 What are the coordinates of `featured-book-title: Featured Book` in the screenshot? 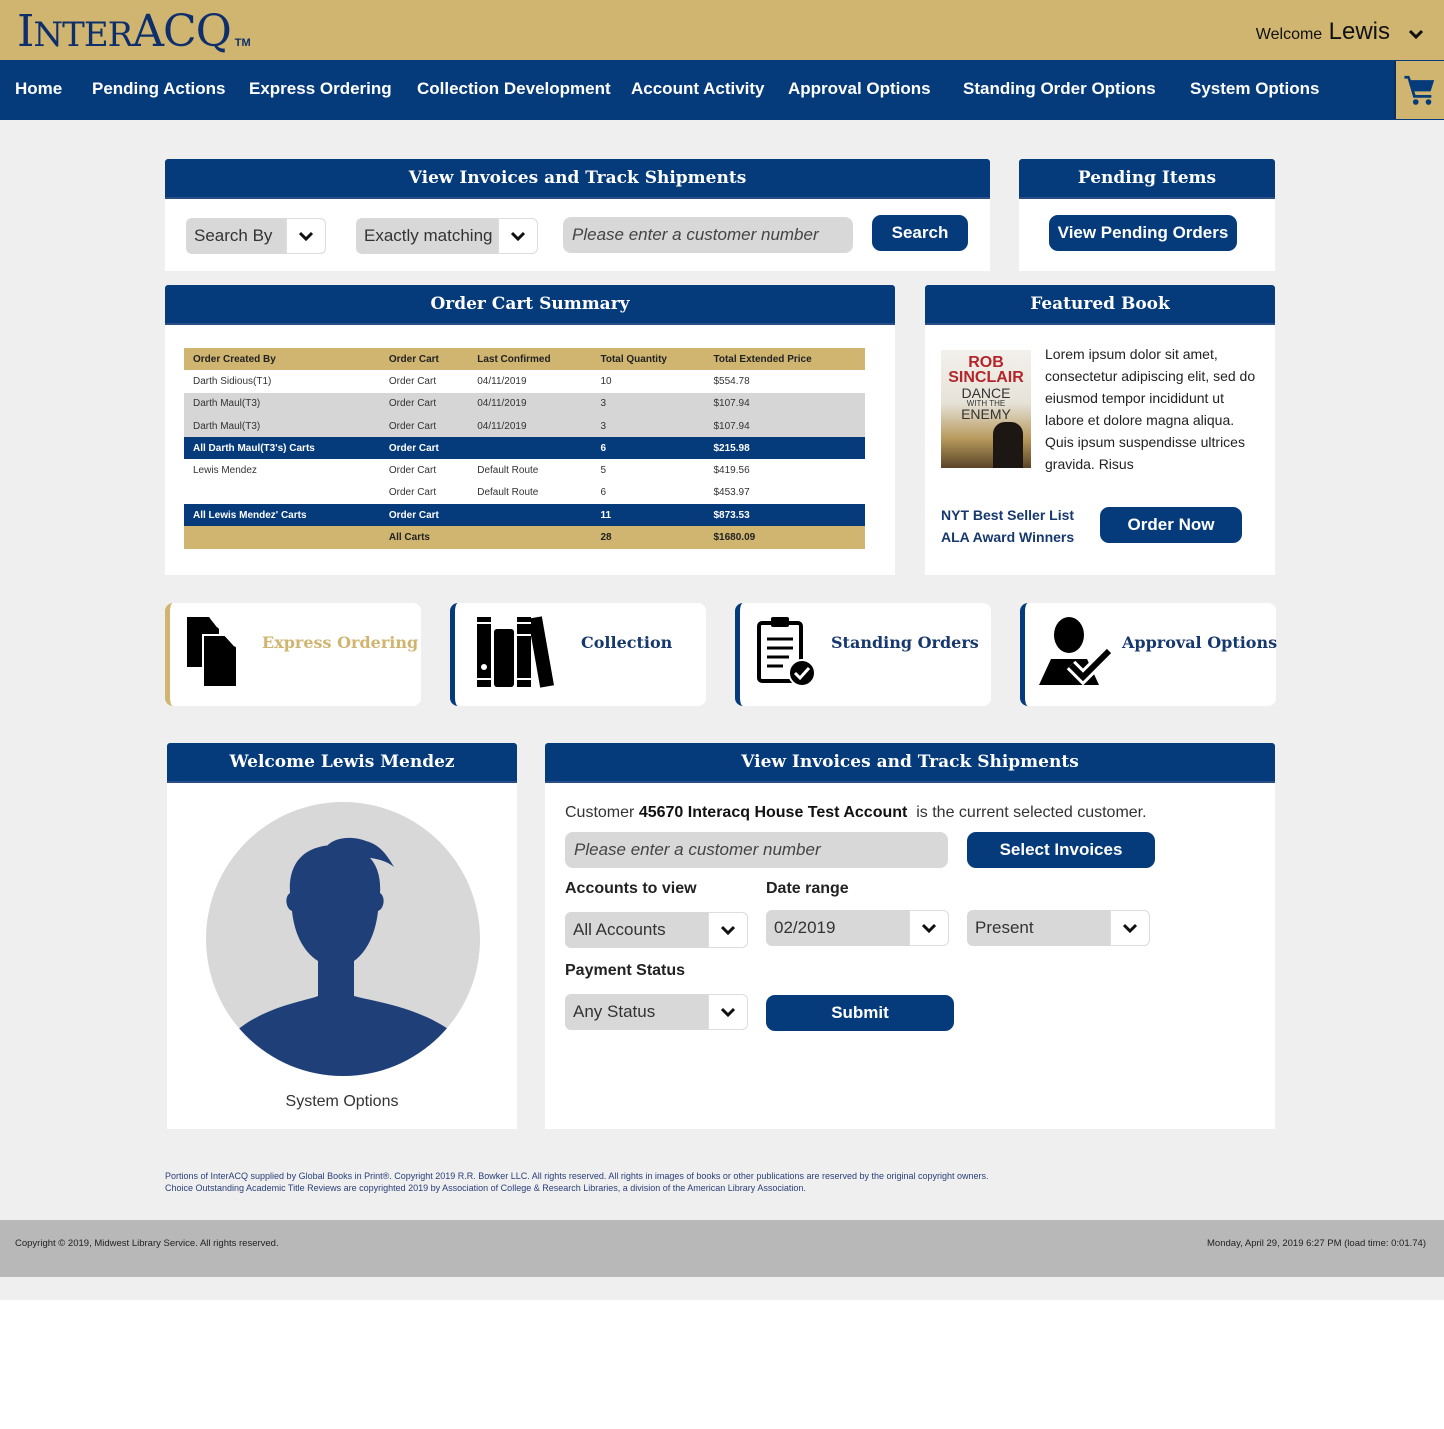 It's located at (1100, 305).